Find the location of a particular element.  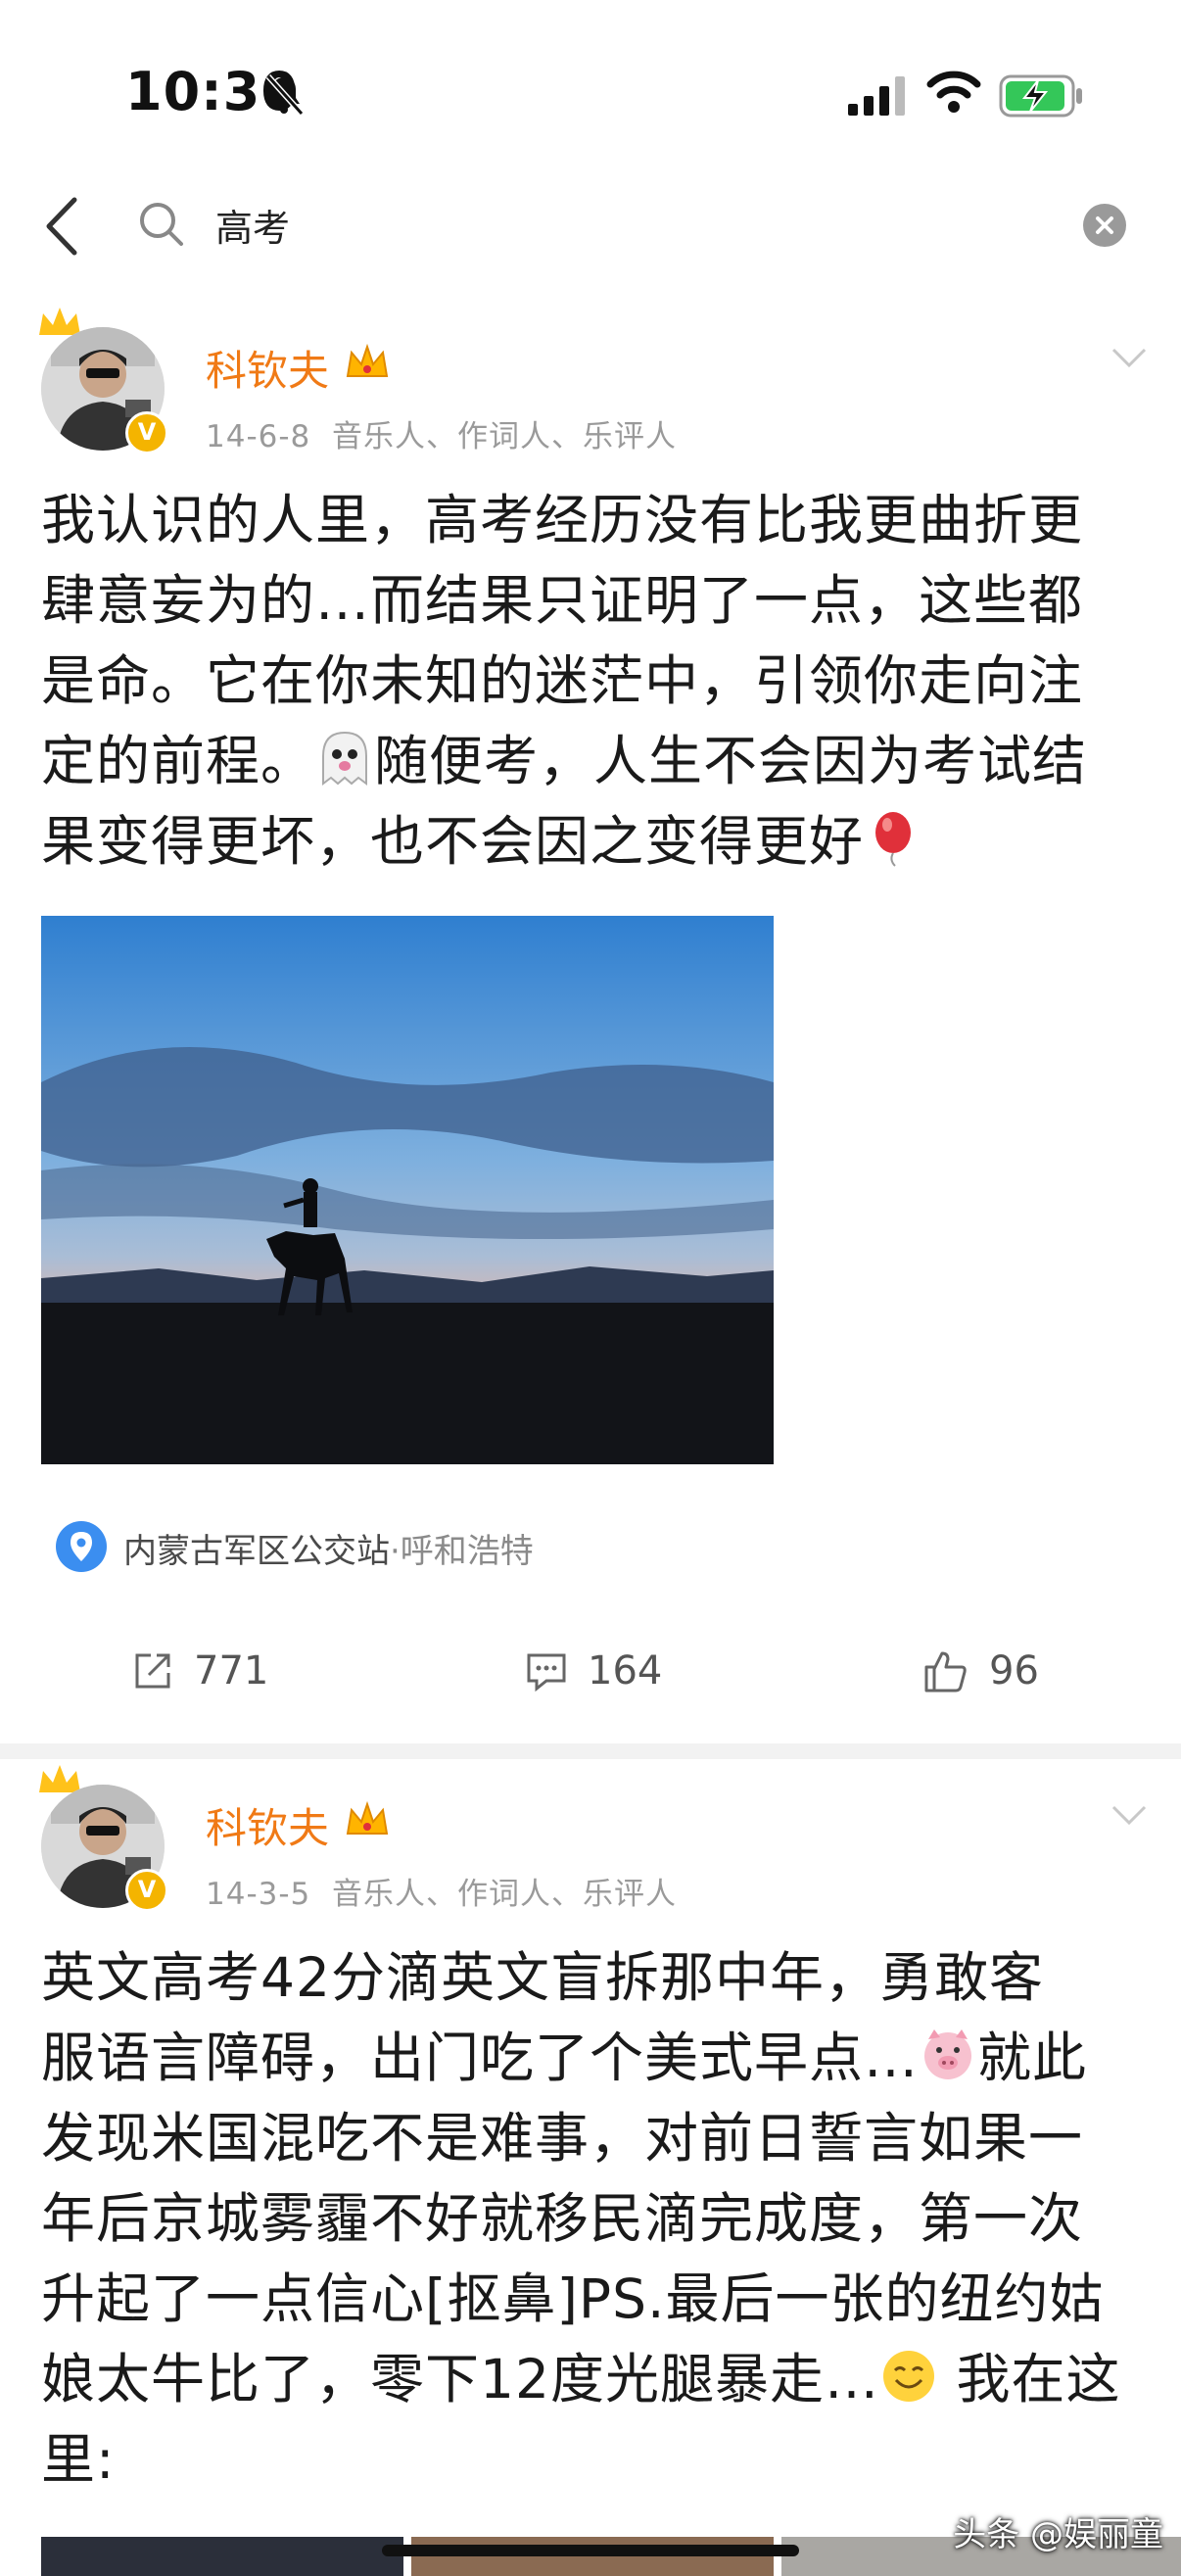

back-icon is located at coordinates (64, 227).